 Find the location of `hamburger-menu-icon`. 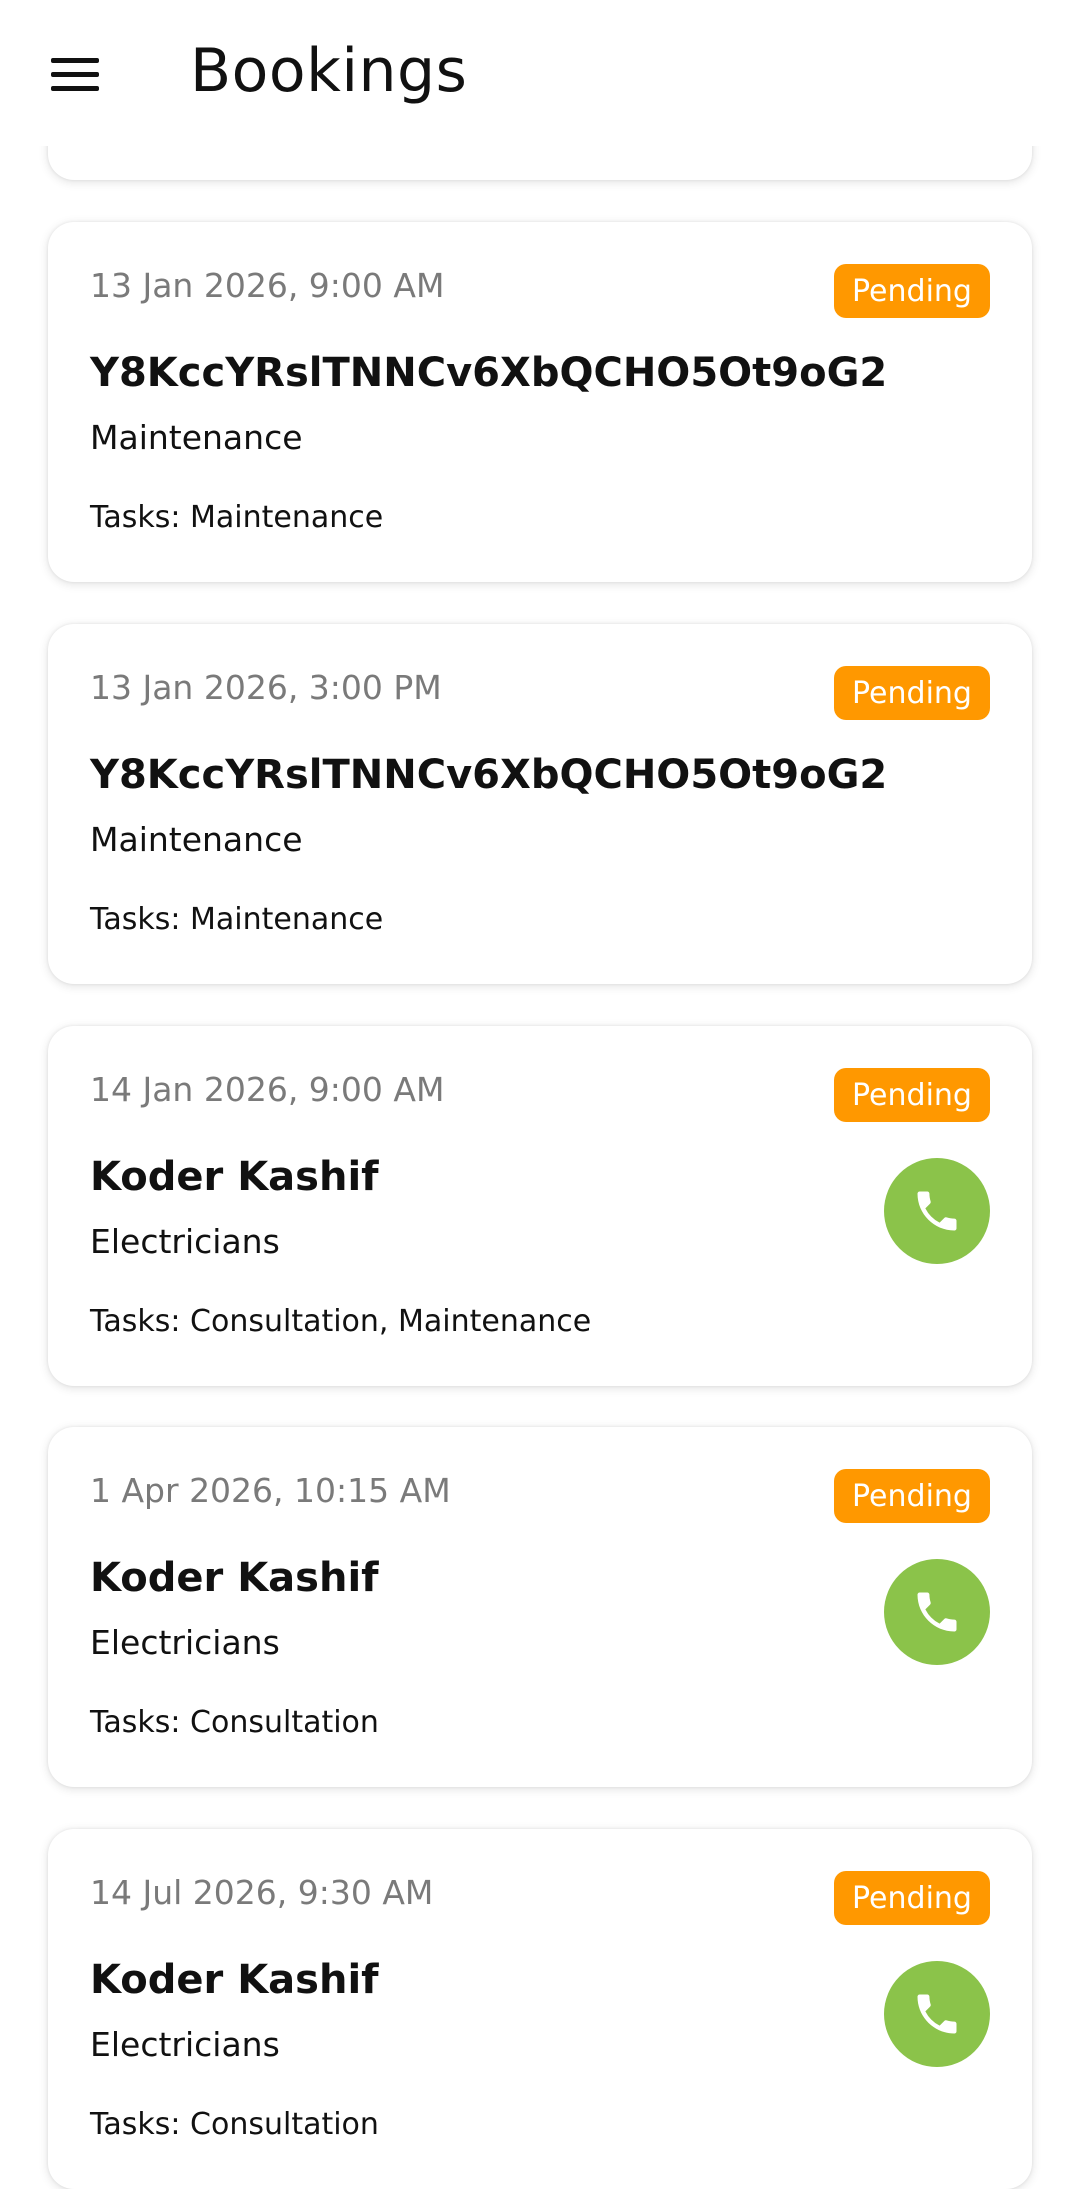

hamburger-menu-icon is located at coordinates (75, 74).